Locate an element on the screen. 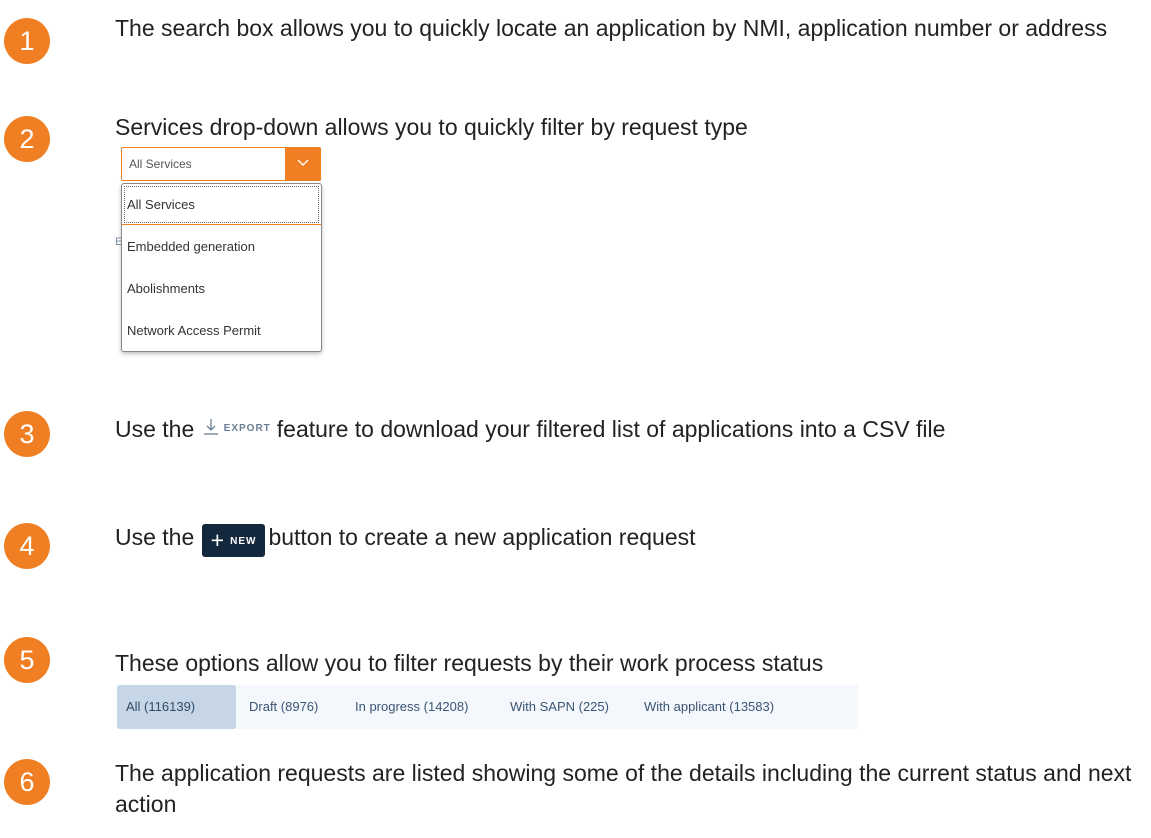  step-badge-3: 3 is located at coordinates (27, 434).